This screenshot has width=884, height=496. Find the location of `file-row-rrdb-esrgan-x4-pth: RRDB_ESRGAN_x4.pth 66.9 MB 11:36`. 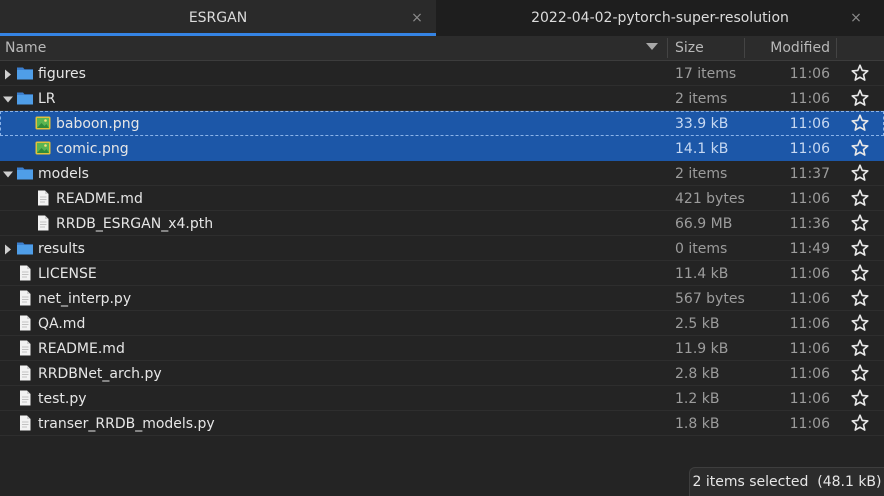

file-row-rrdb-esrgan-x4-pth: RRDB_ESRGAN_x4.pth 66.9 MB 11:36 is located at coordinates (442, 223).